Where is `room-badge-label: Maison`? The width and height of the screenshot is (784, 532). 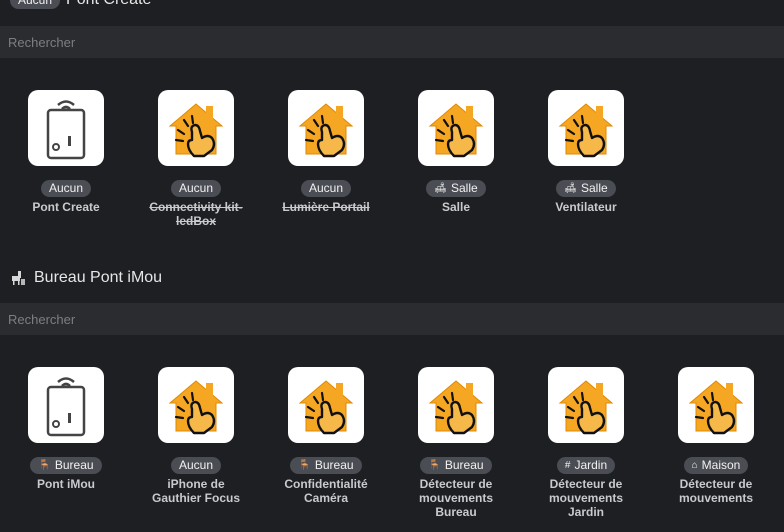
room-badge-label: Maison is located at coordinates (721, 465).